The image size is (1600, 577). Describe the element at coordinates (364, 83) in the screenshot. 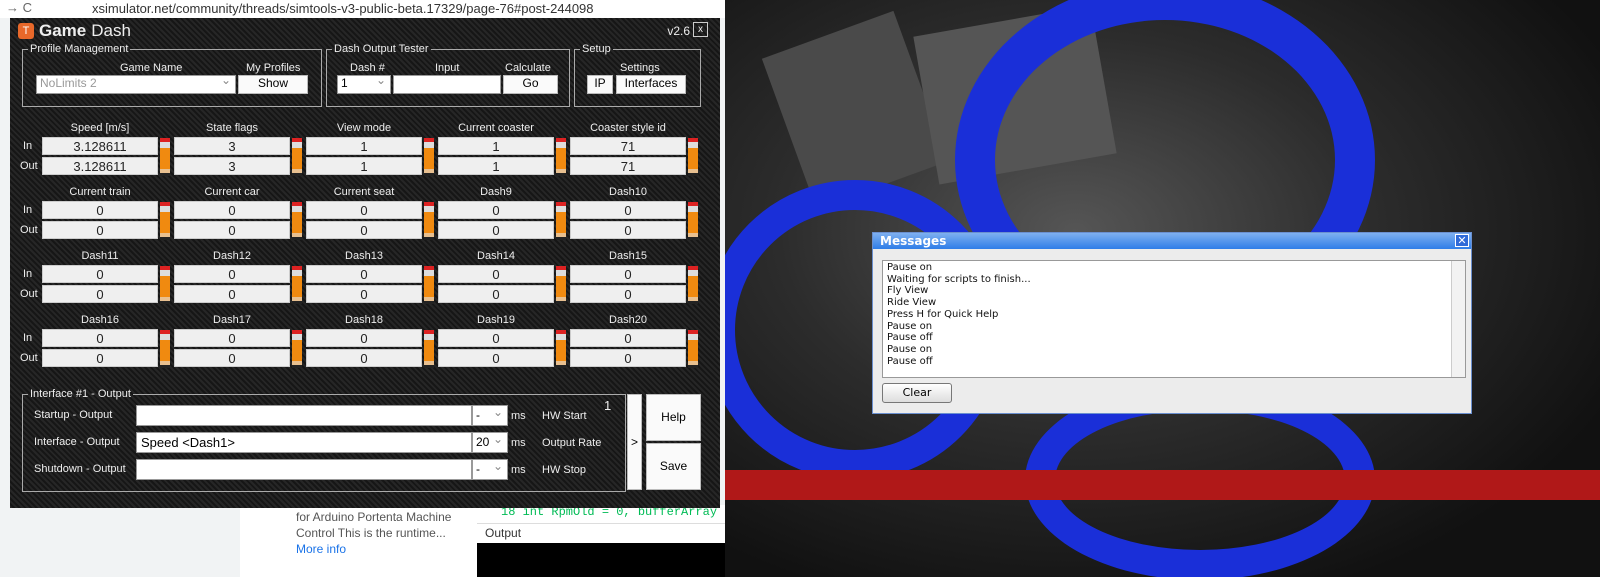

I see `dash-number-select: 1` at that location.